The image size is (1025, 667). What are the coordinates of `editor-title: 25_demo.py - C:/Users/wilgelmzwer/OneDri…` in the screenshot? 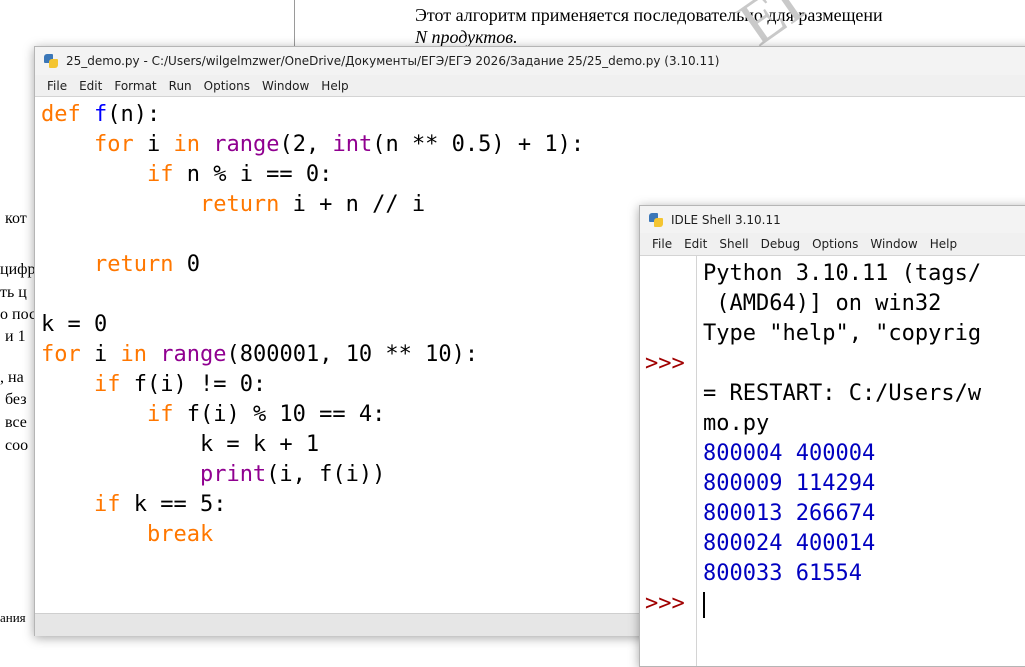 It's located at (393, 61).